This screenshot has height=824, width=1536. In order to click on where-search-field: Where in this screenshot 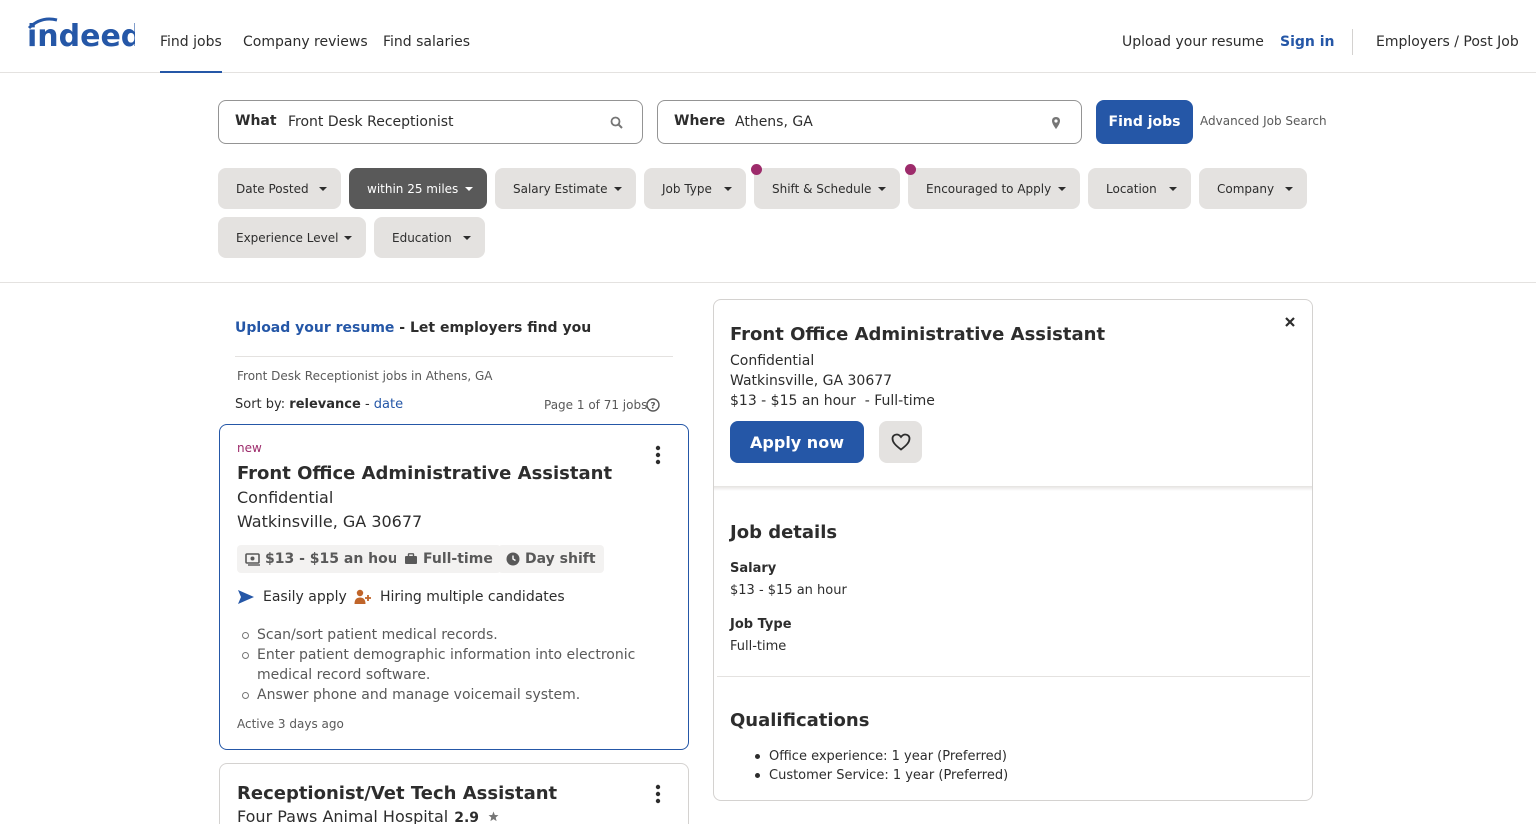, I will do `click(869, 122)`.